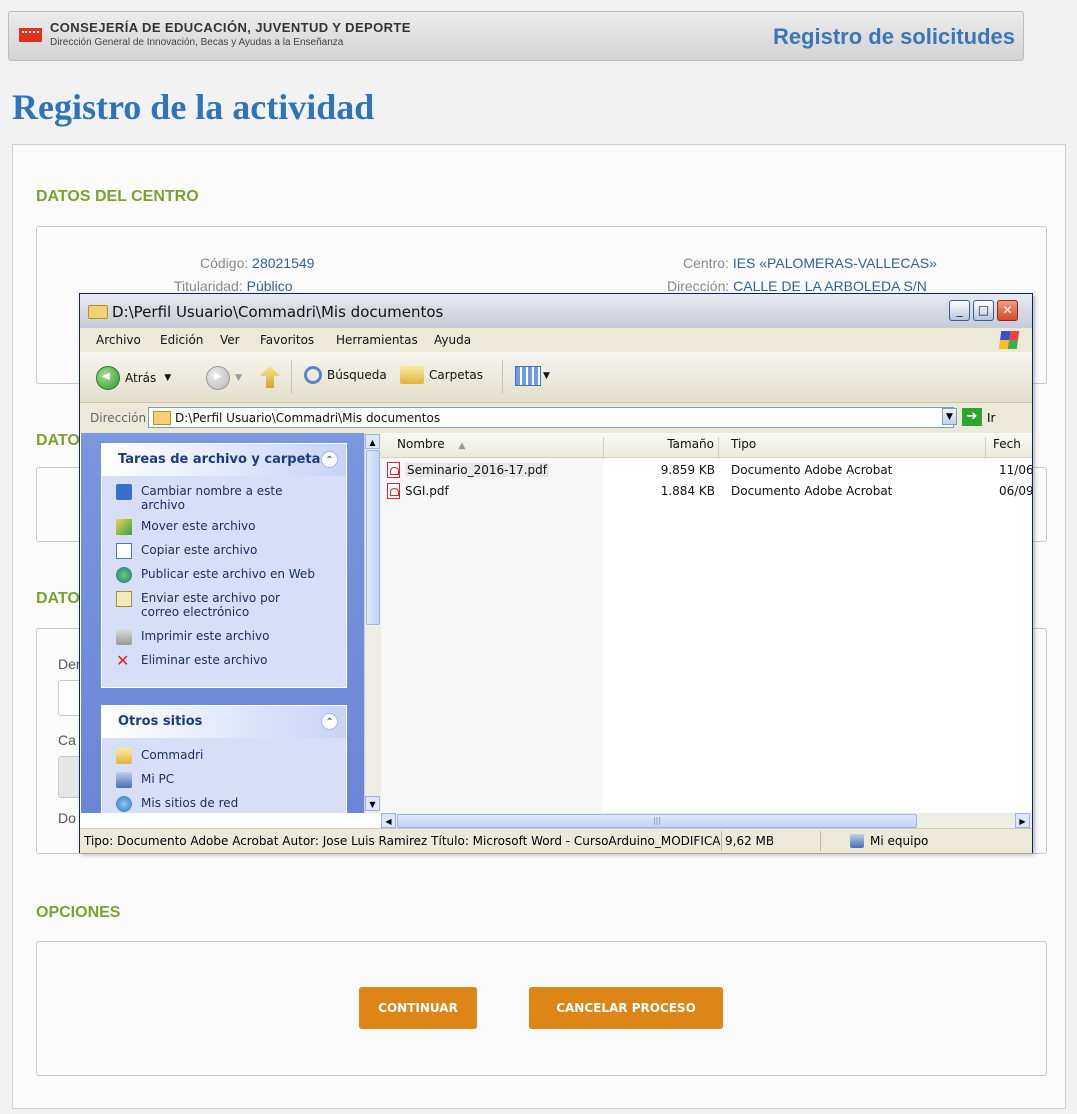  Describe the element at coordinates (657, 821) in the screenshot. I see `h-scroll-thumb: |||` at that location.